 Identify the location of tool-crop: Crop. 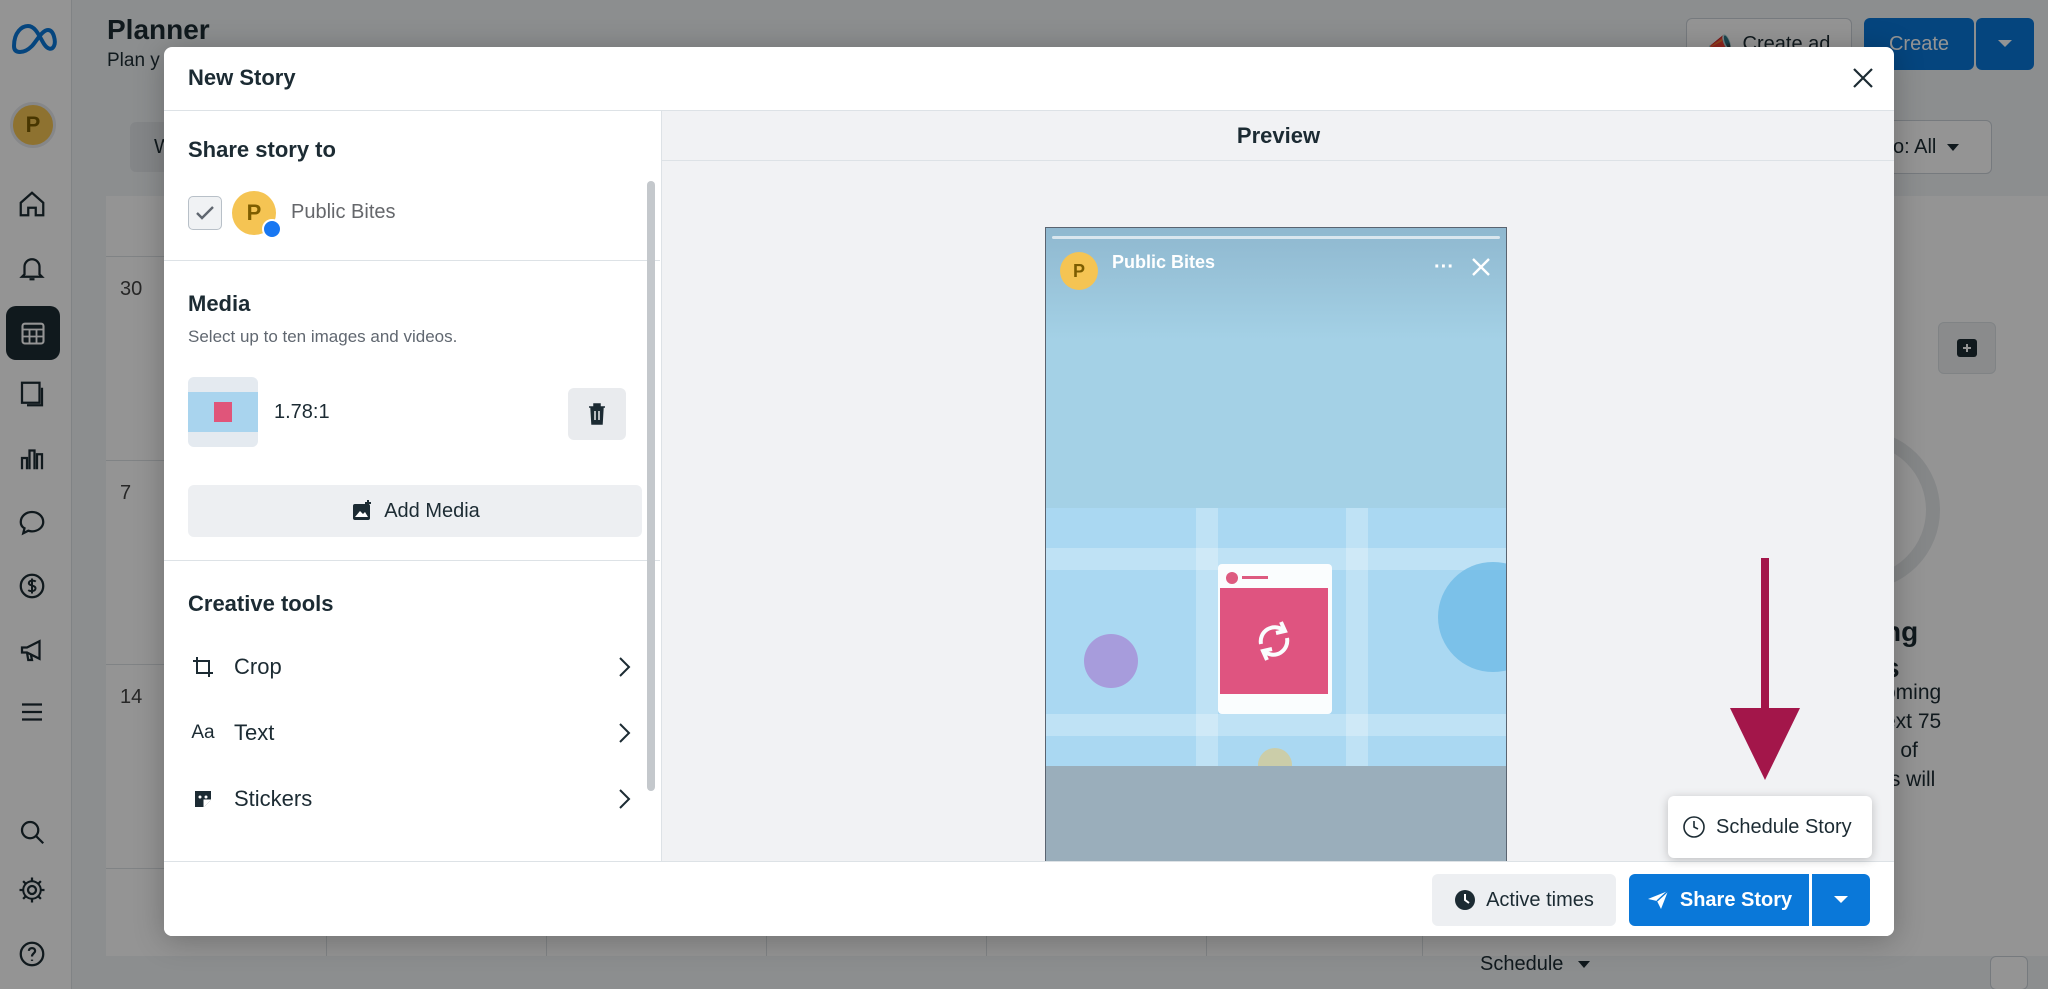
(412, 667).